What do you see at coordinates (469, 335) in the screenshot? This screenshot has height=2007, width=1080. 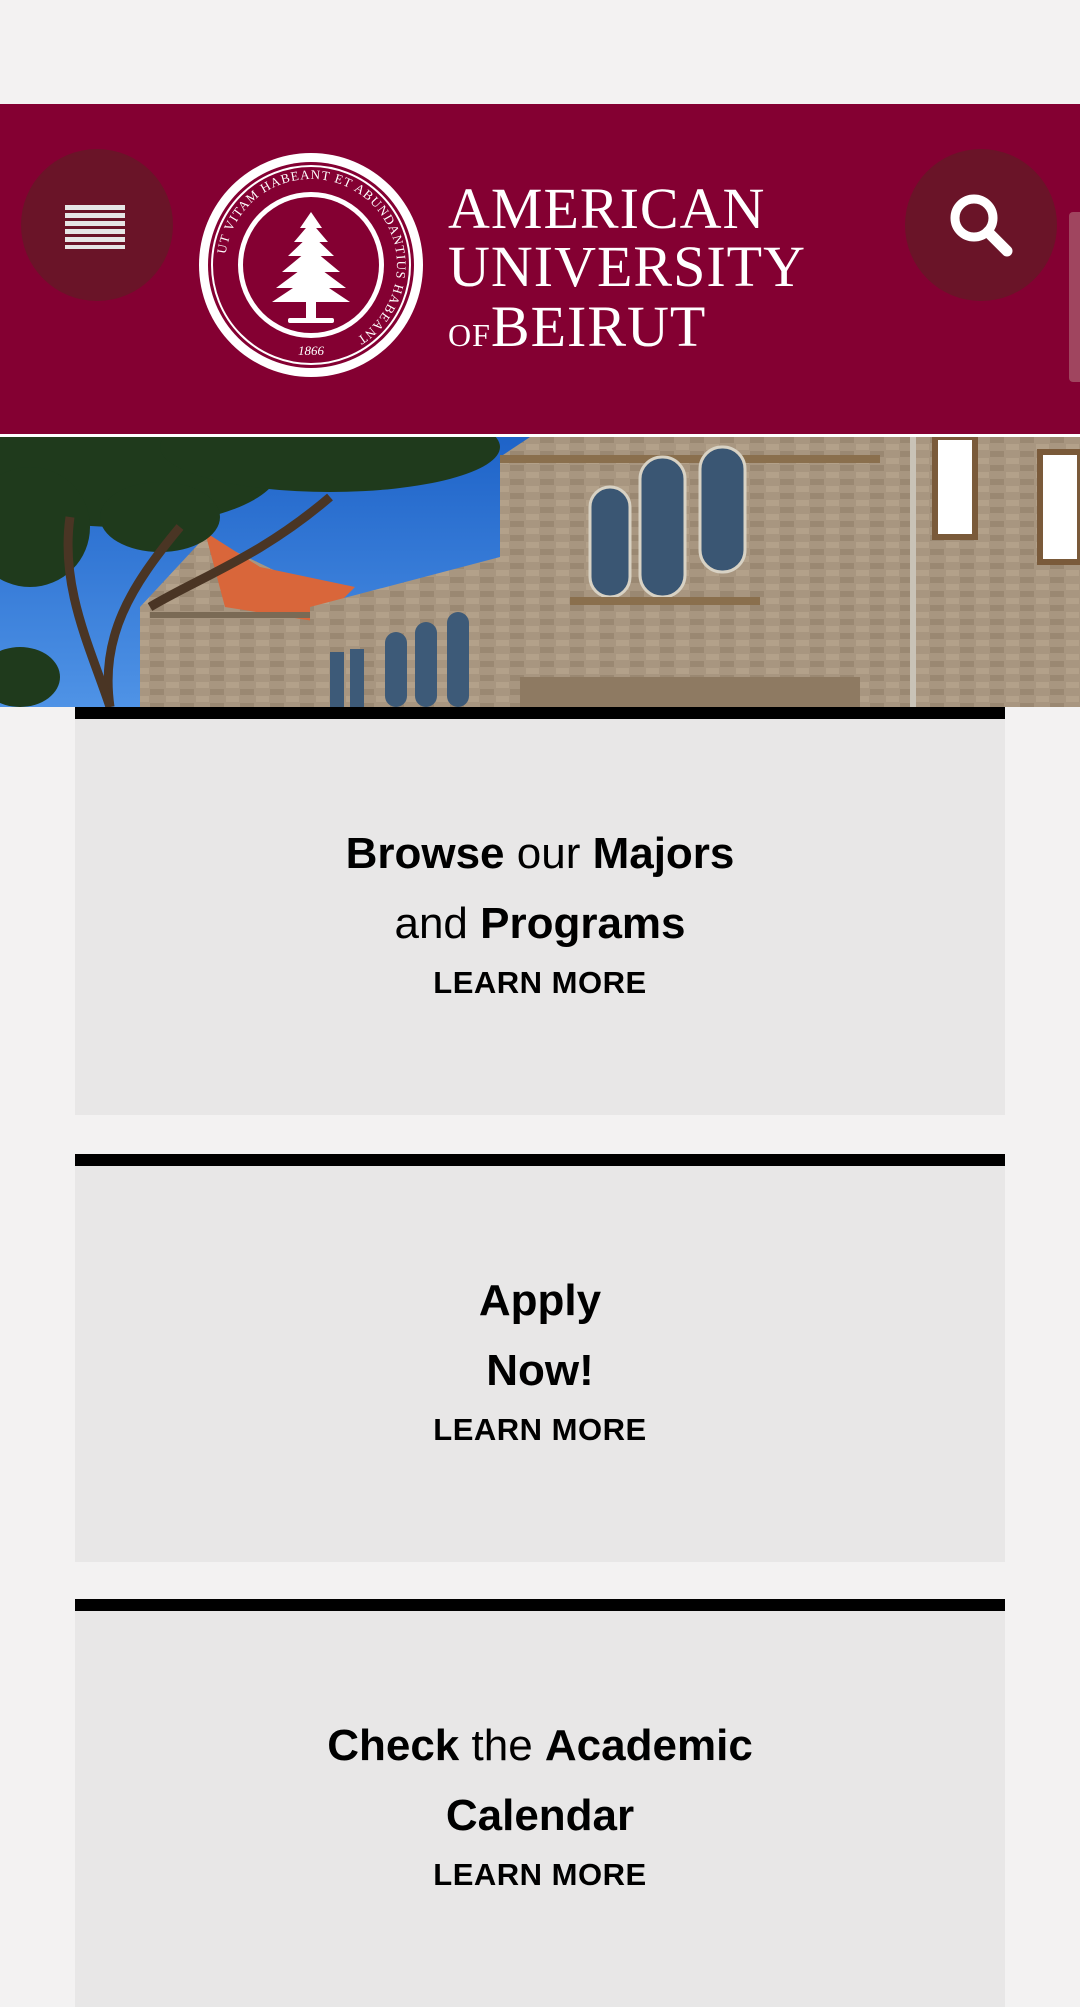 I see `logo-of: OF` at bounding box center [469, 335].